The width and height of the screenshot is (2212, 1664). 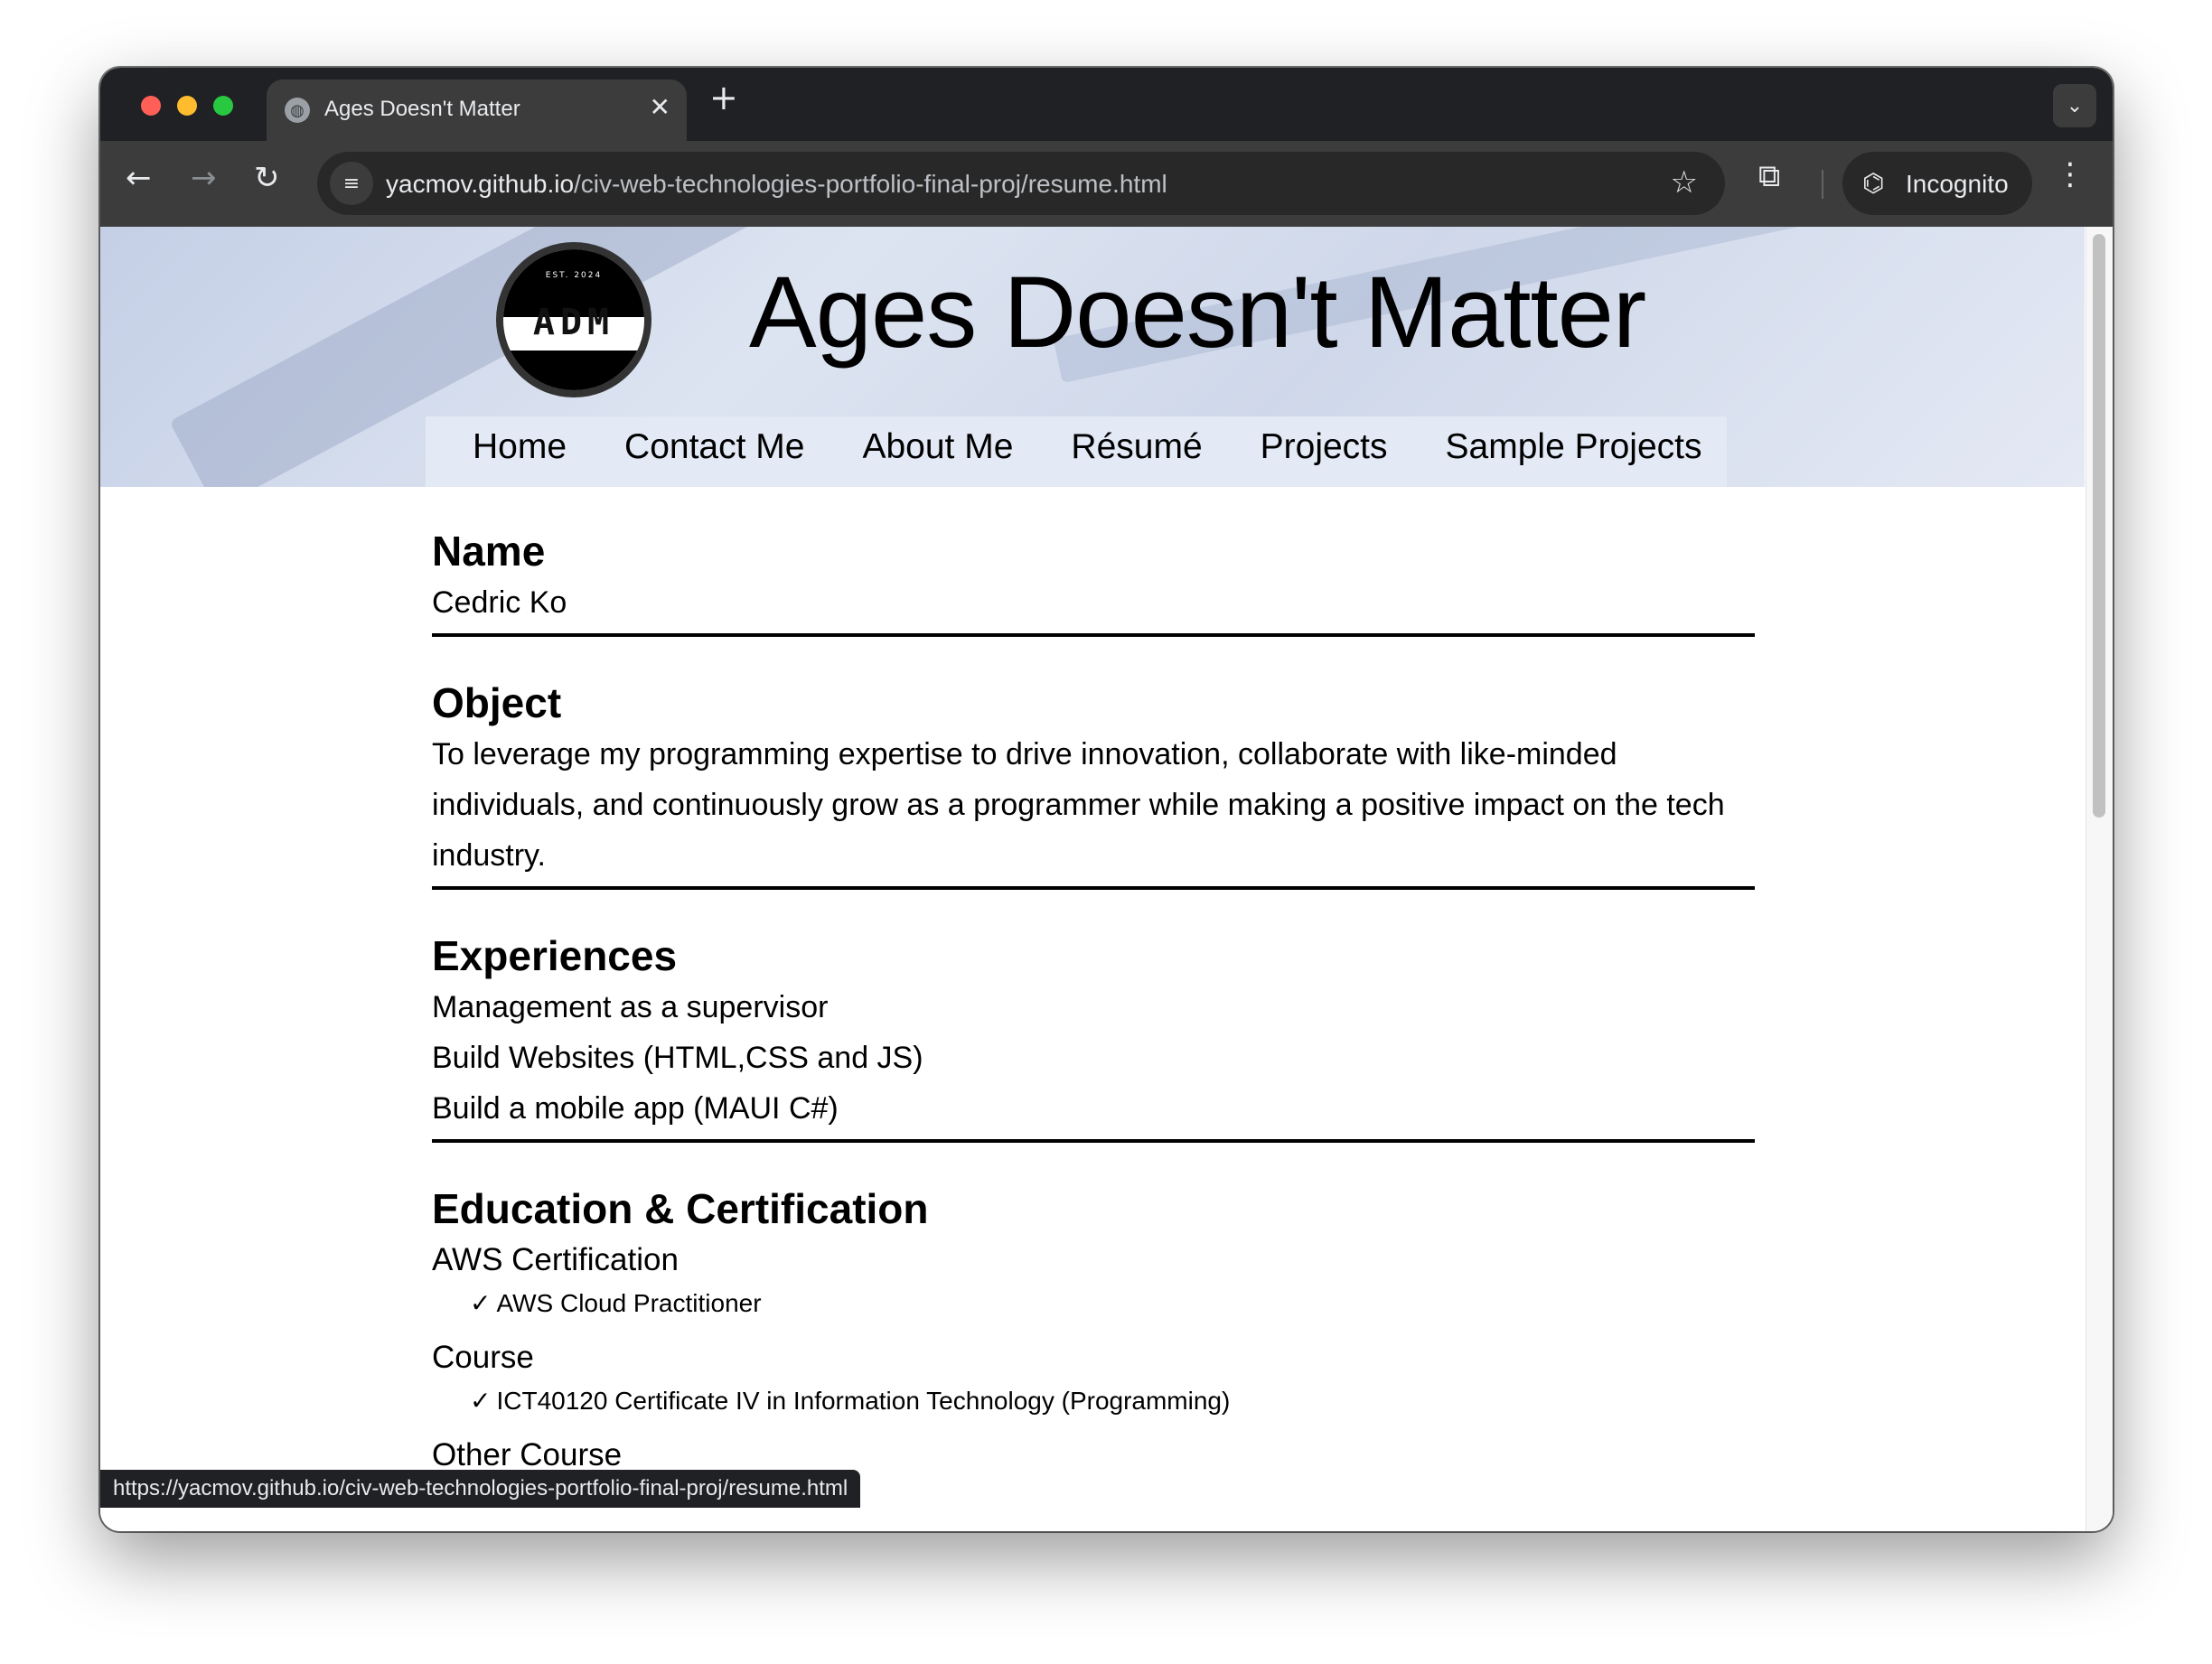 I want to click on experience-item: Build Websites (HTML,CSS and JS), so click(x=677, y=1058).